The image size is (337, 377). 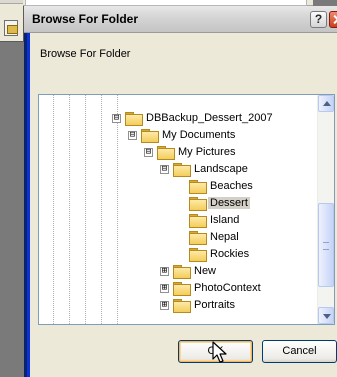 What do you see at coordinates (85, 54) in the screenshot?
I see `dialog-caption: Browse For Folder` at bounding box center [85, 54].